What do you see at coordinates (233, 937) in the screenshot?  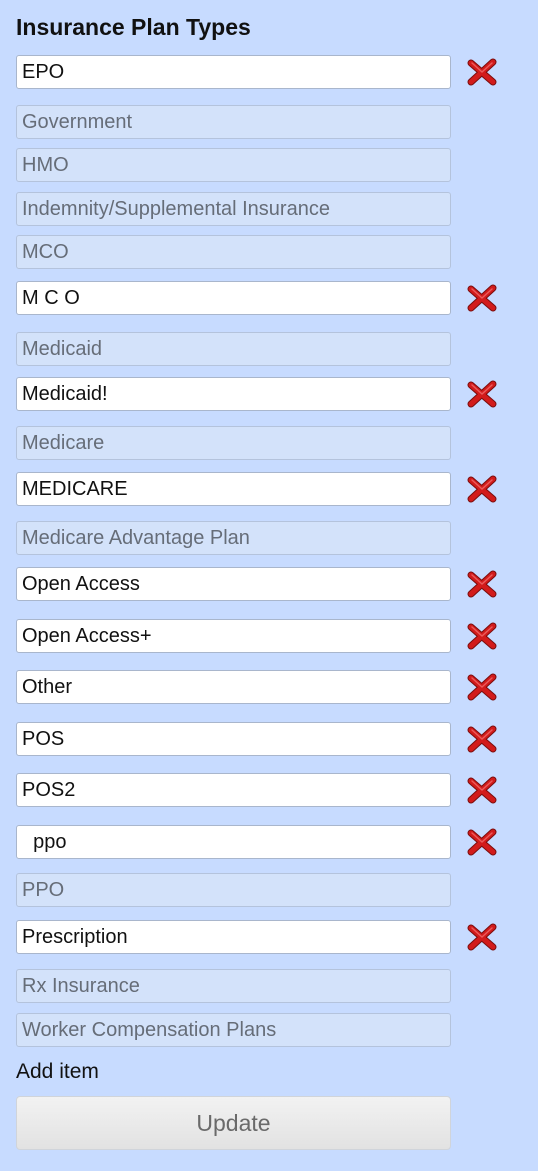 I see `plan-type-input: Prescription` at bounding box center [233, 937].